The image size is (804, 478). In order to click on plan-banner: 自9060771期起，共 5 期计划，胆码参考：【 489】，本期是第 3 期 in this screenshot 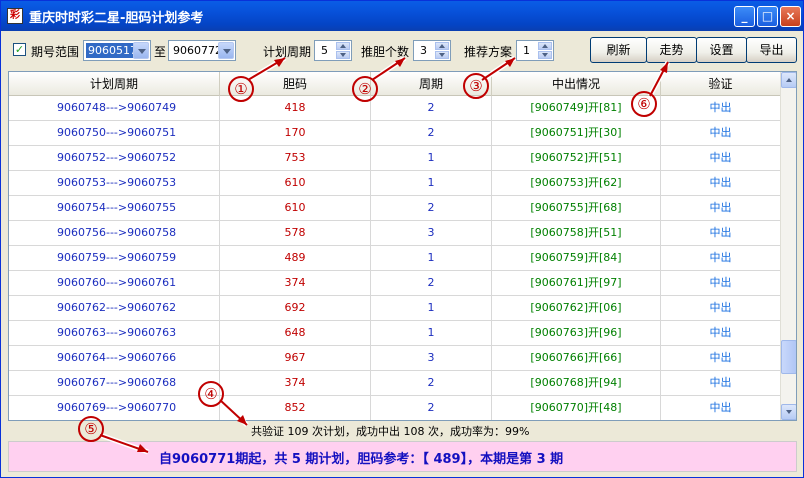, I will do `click(402, 456)`.